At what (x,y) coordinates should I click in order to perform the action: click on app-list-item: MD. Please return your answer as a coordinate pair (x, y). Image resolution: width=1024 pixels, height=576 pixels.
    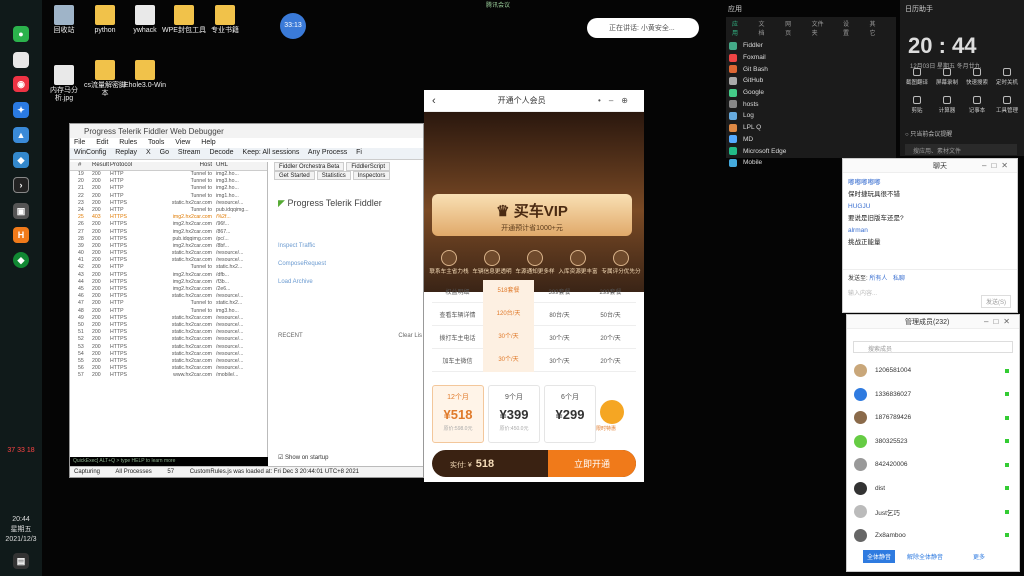
    Looking at the image, I should click on (811, 140).